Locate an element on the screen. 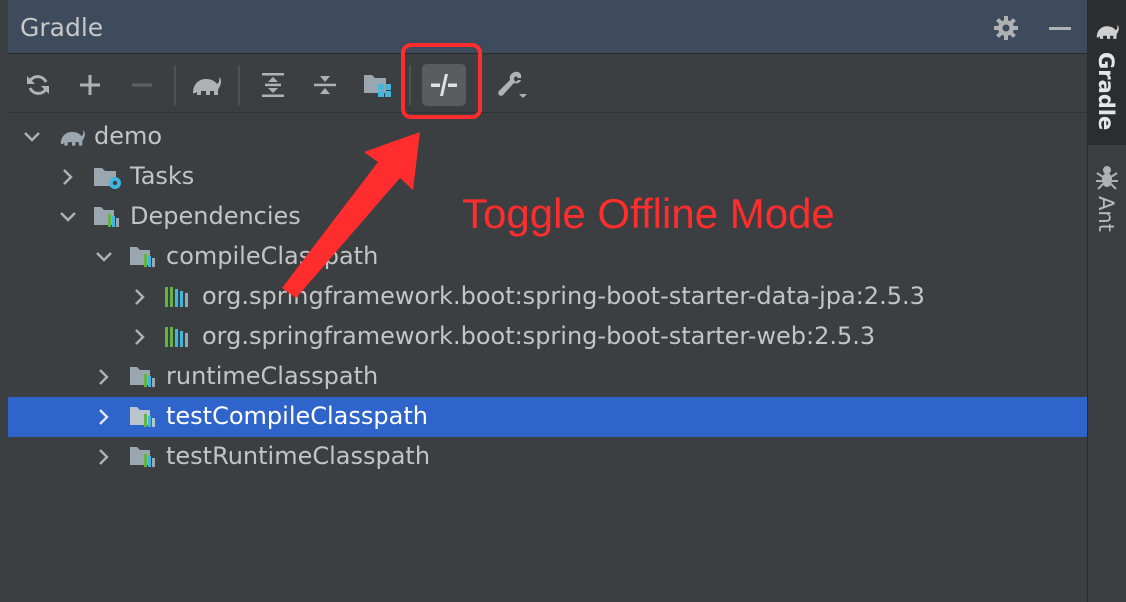 The height and width of the screenshot is (602, 1126). minus-icon is located at coordinates (142, 85).